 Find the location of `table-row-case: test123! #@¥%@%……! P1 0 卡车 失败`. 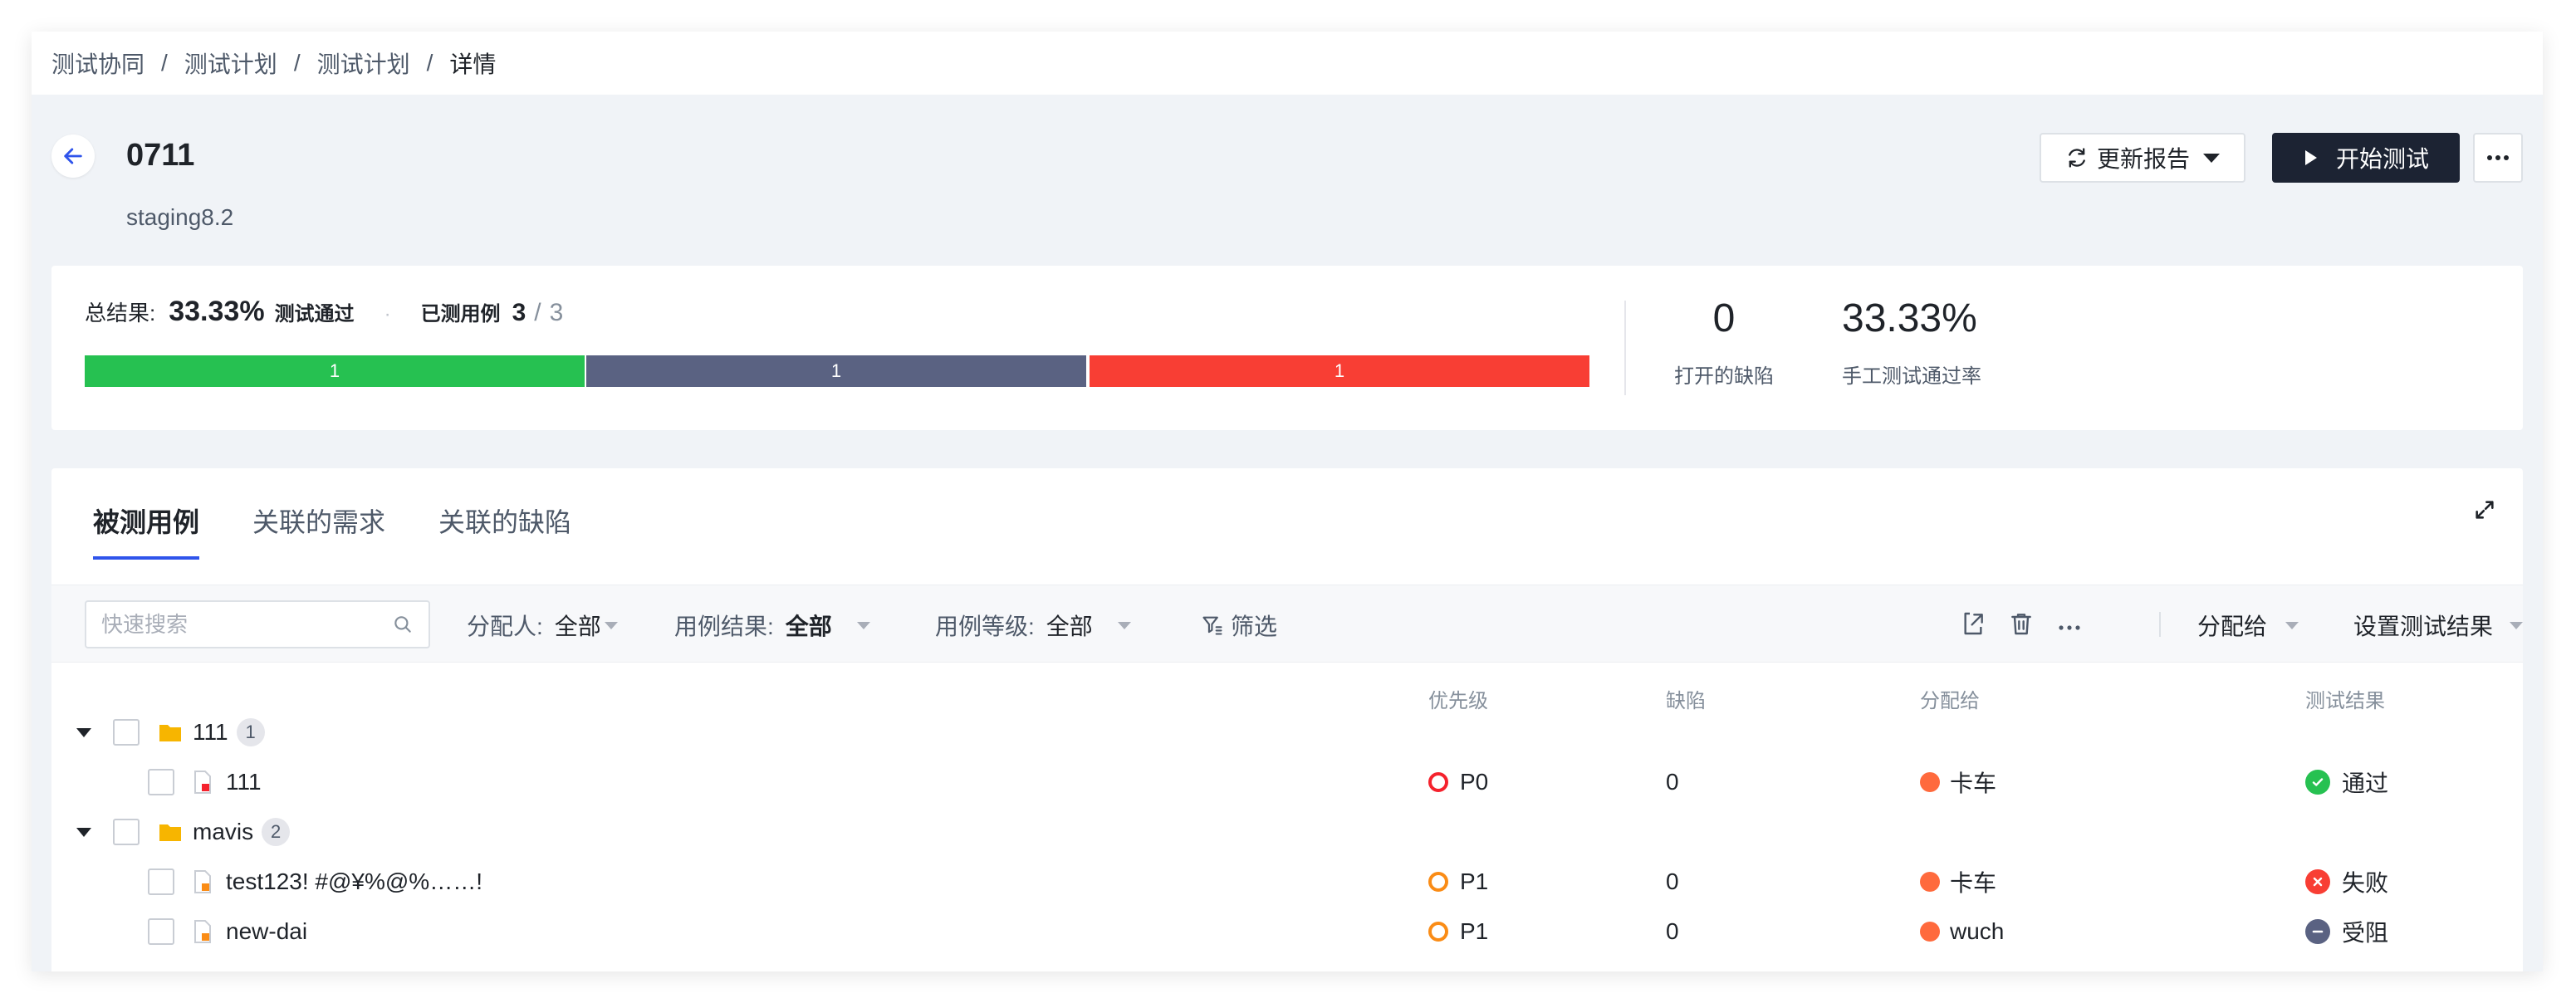

table-row-case: test123! #@¥%@%……! P1 0 卡车 失败 is located at coordinates (1287, 882).